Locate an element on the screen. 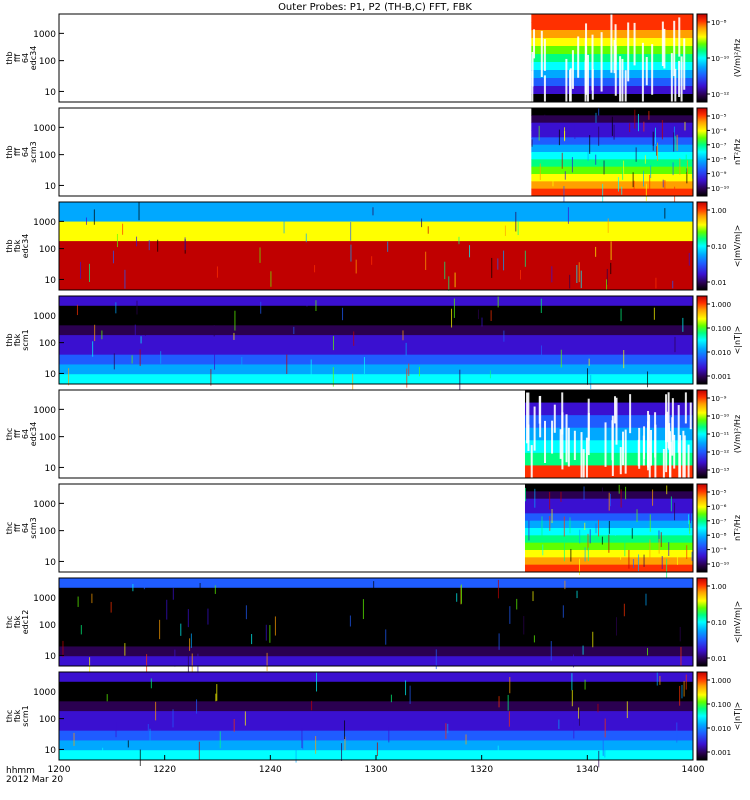  colorbar-tick-label: 10⁻¹⁰ is located at coordinates (720, 417).